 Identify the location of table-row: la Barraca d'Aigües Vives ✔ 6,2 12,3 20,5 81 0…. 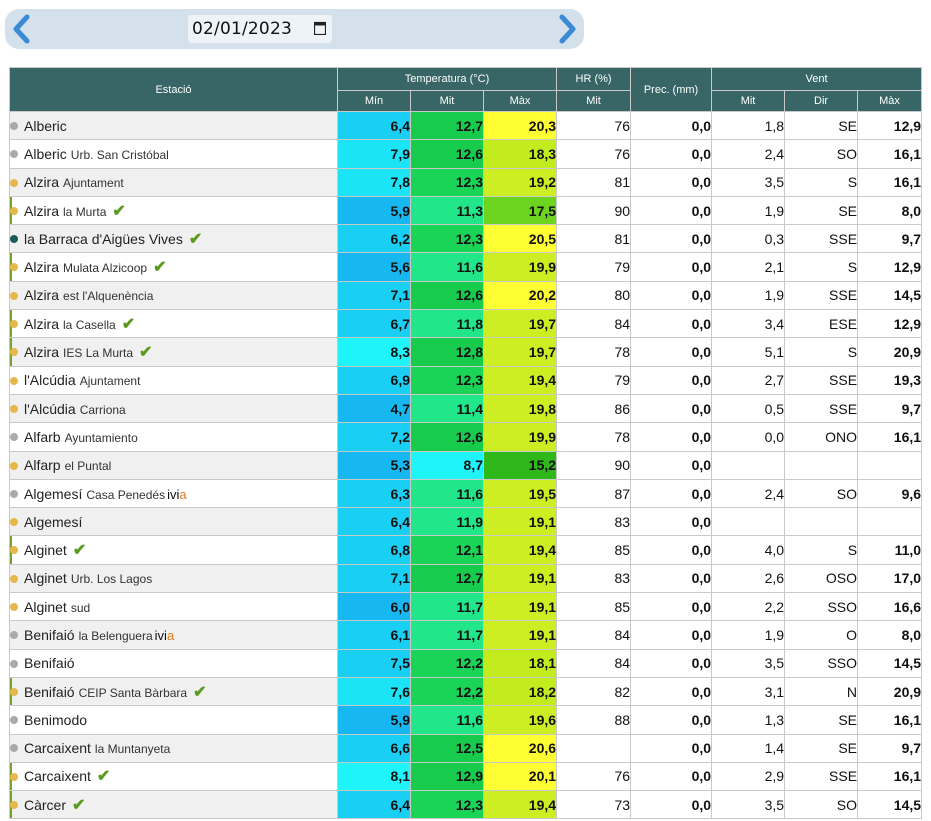
(466, 239).